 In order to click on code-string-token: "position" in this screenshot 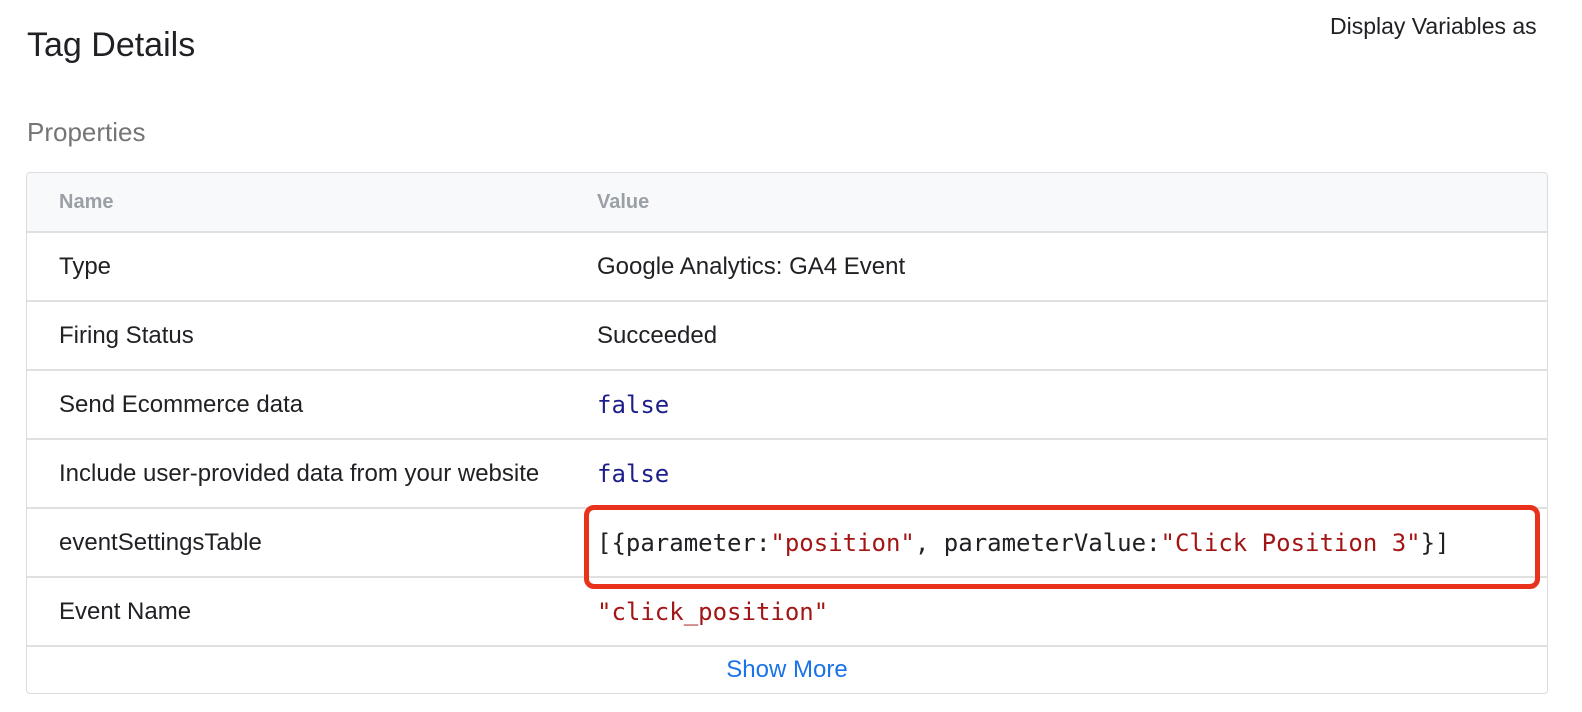, I will do `click(842, 542)`.